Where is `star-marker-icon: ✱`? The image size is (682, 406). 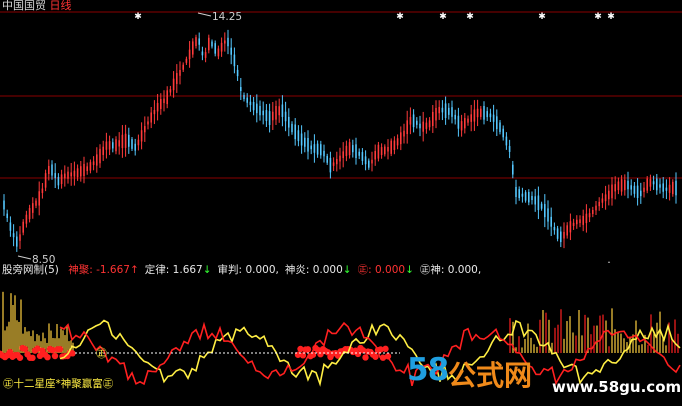
star-marker-icon: ✱ is located at coordinates (542, 17).